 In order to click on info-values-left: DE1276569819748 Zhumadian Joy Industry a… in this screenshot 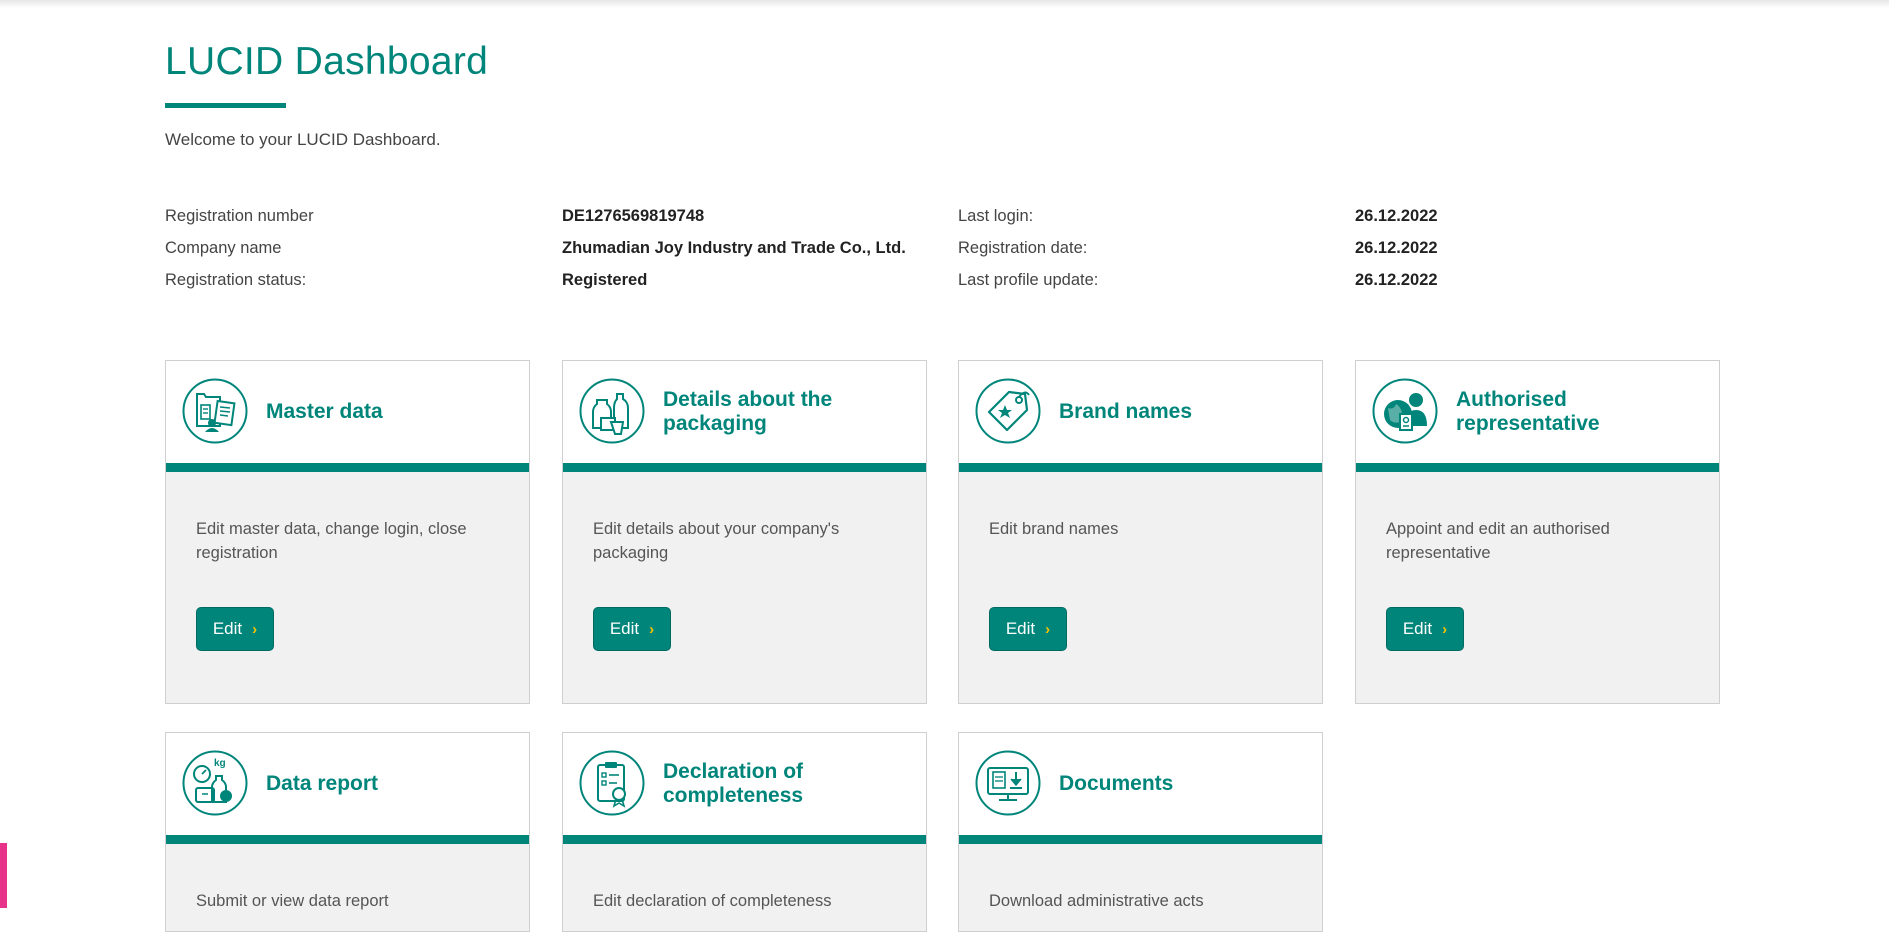, I will do `click(734, 248)`.